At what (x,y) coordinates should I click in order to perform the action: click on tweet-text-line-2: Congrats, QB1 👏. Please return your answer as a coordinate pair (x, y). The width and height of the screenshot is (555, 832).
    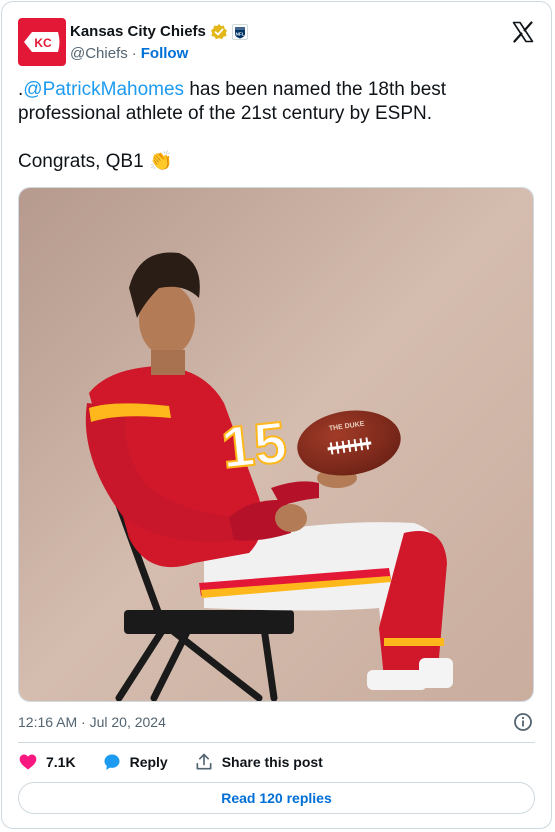
    Looking at the image, I should click on (274, 162).